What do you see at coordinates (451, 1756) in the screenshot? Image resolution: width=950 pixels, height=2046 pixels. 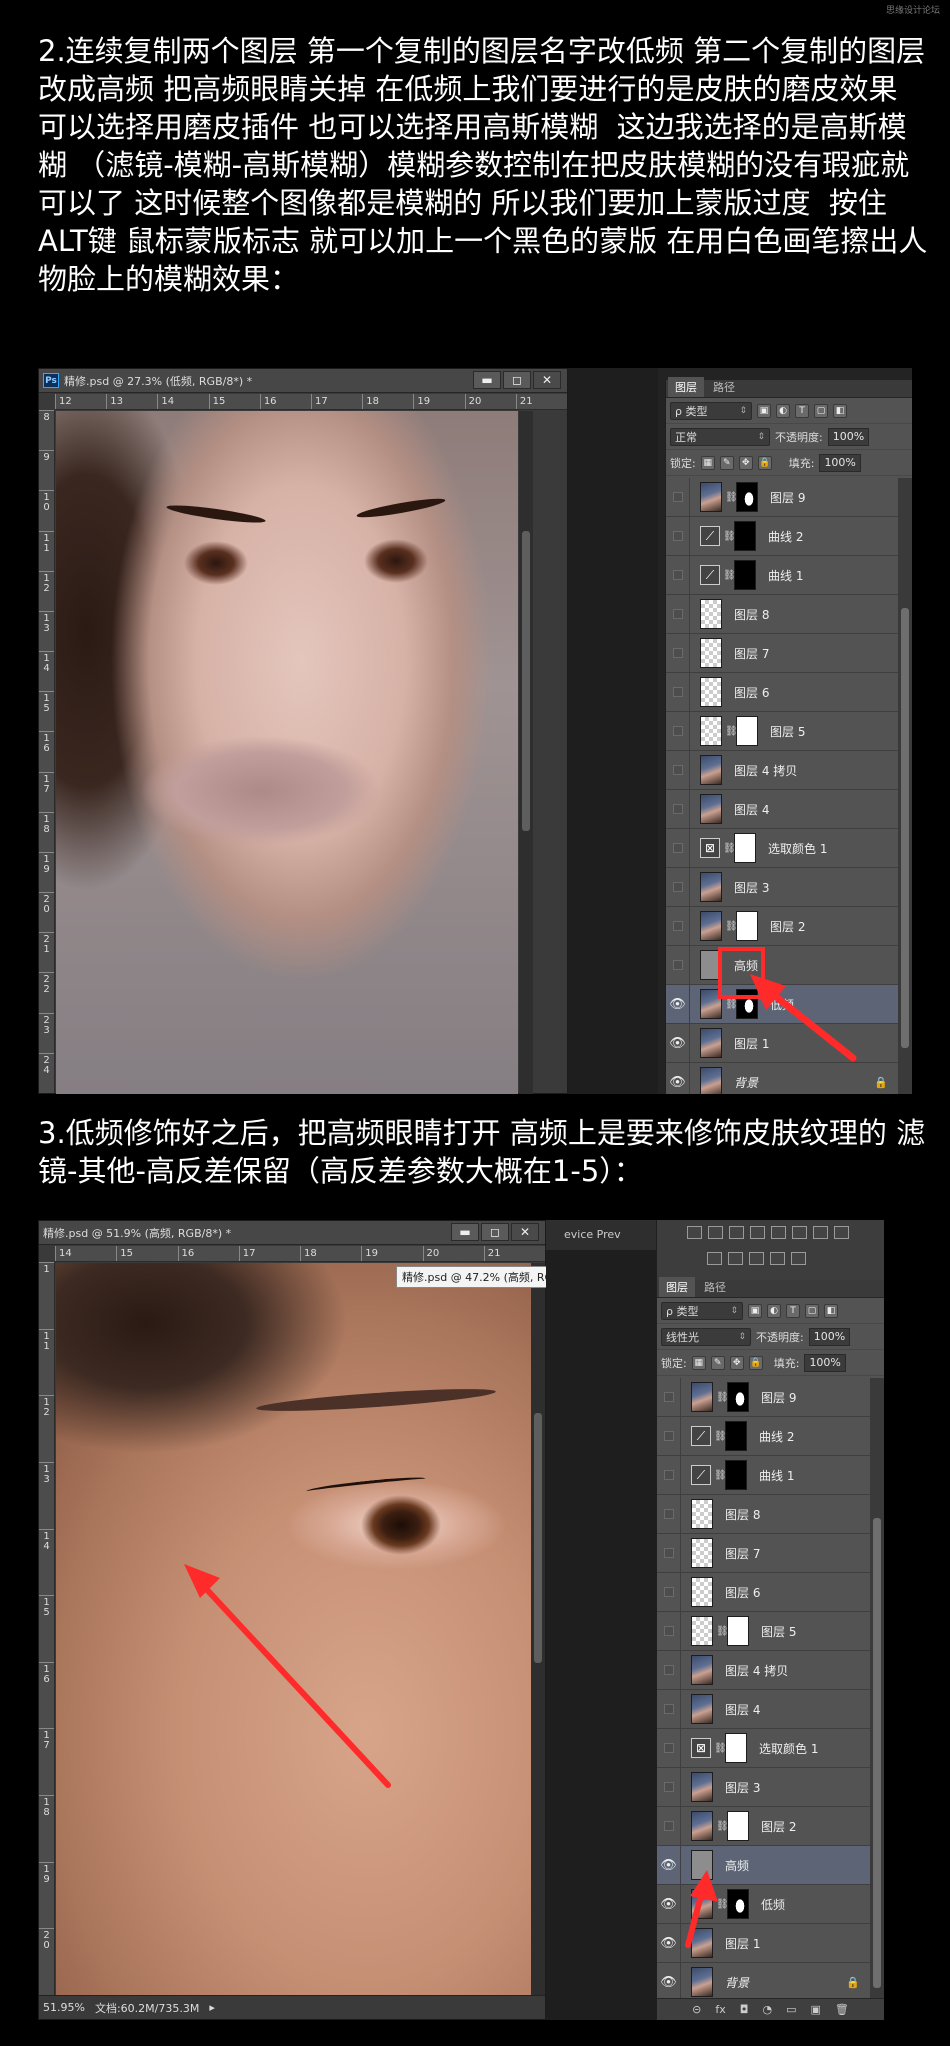 I see `annotation-arrows` at bounding box center [451, 1756].